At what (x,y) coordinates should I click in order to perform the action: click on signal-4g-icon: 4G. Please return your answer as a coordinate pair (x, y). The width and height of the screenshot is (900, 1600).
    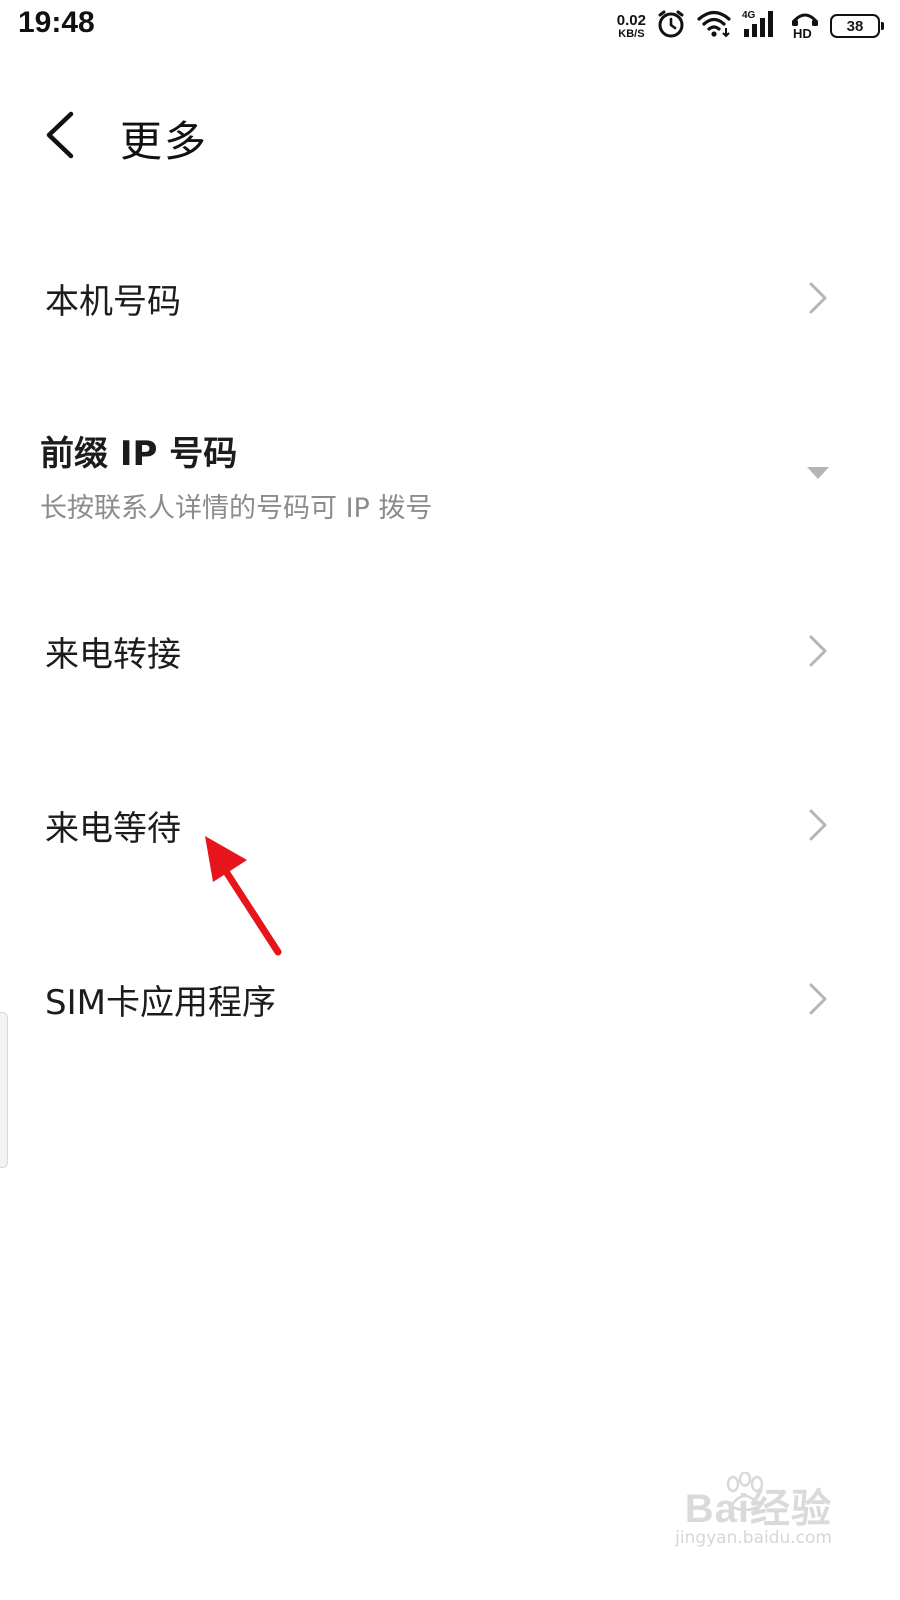
    Looking at the image, I should click on (761, 26).